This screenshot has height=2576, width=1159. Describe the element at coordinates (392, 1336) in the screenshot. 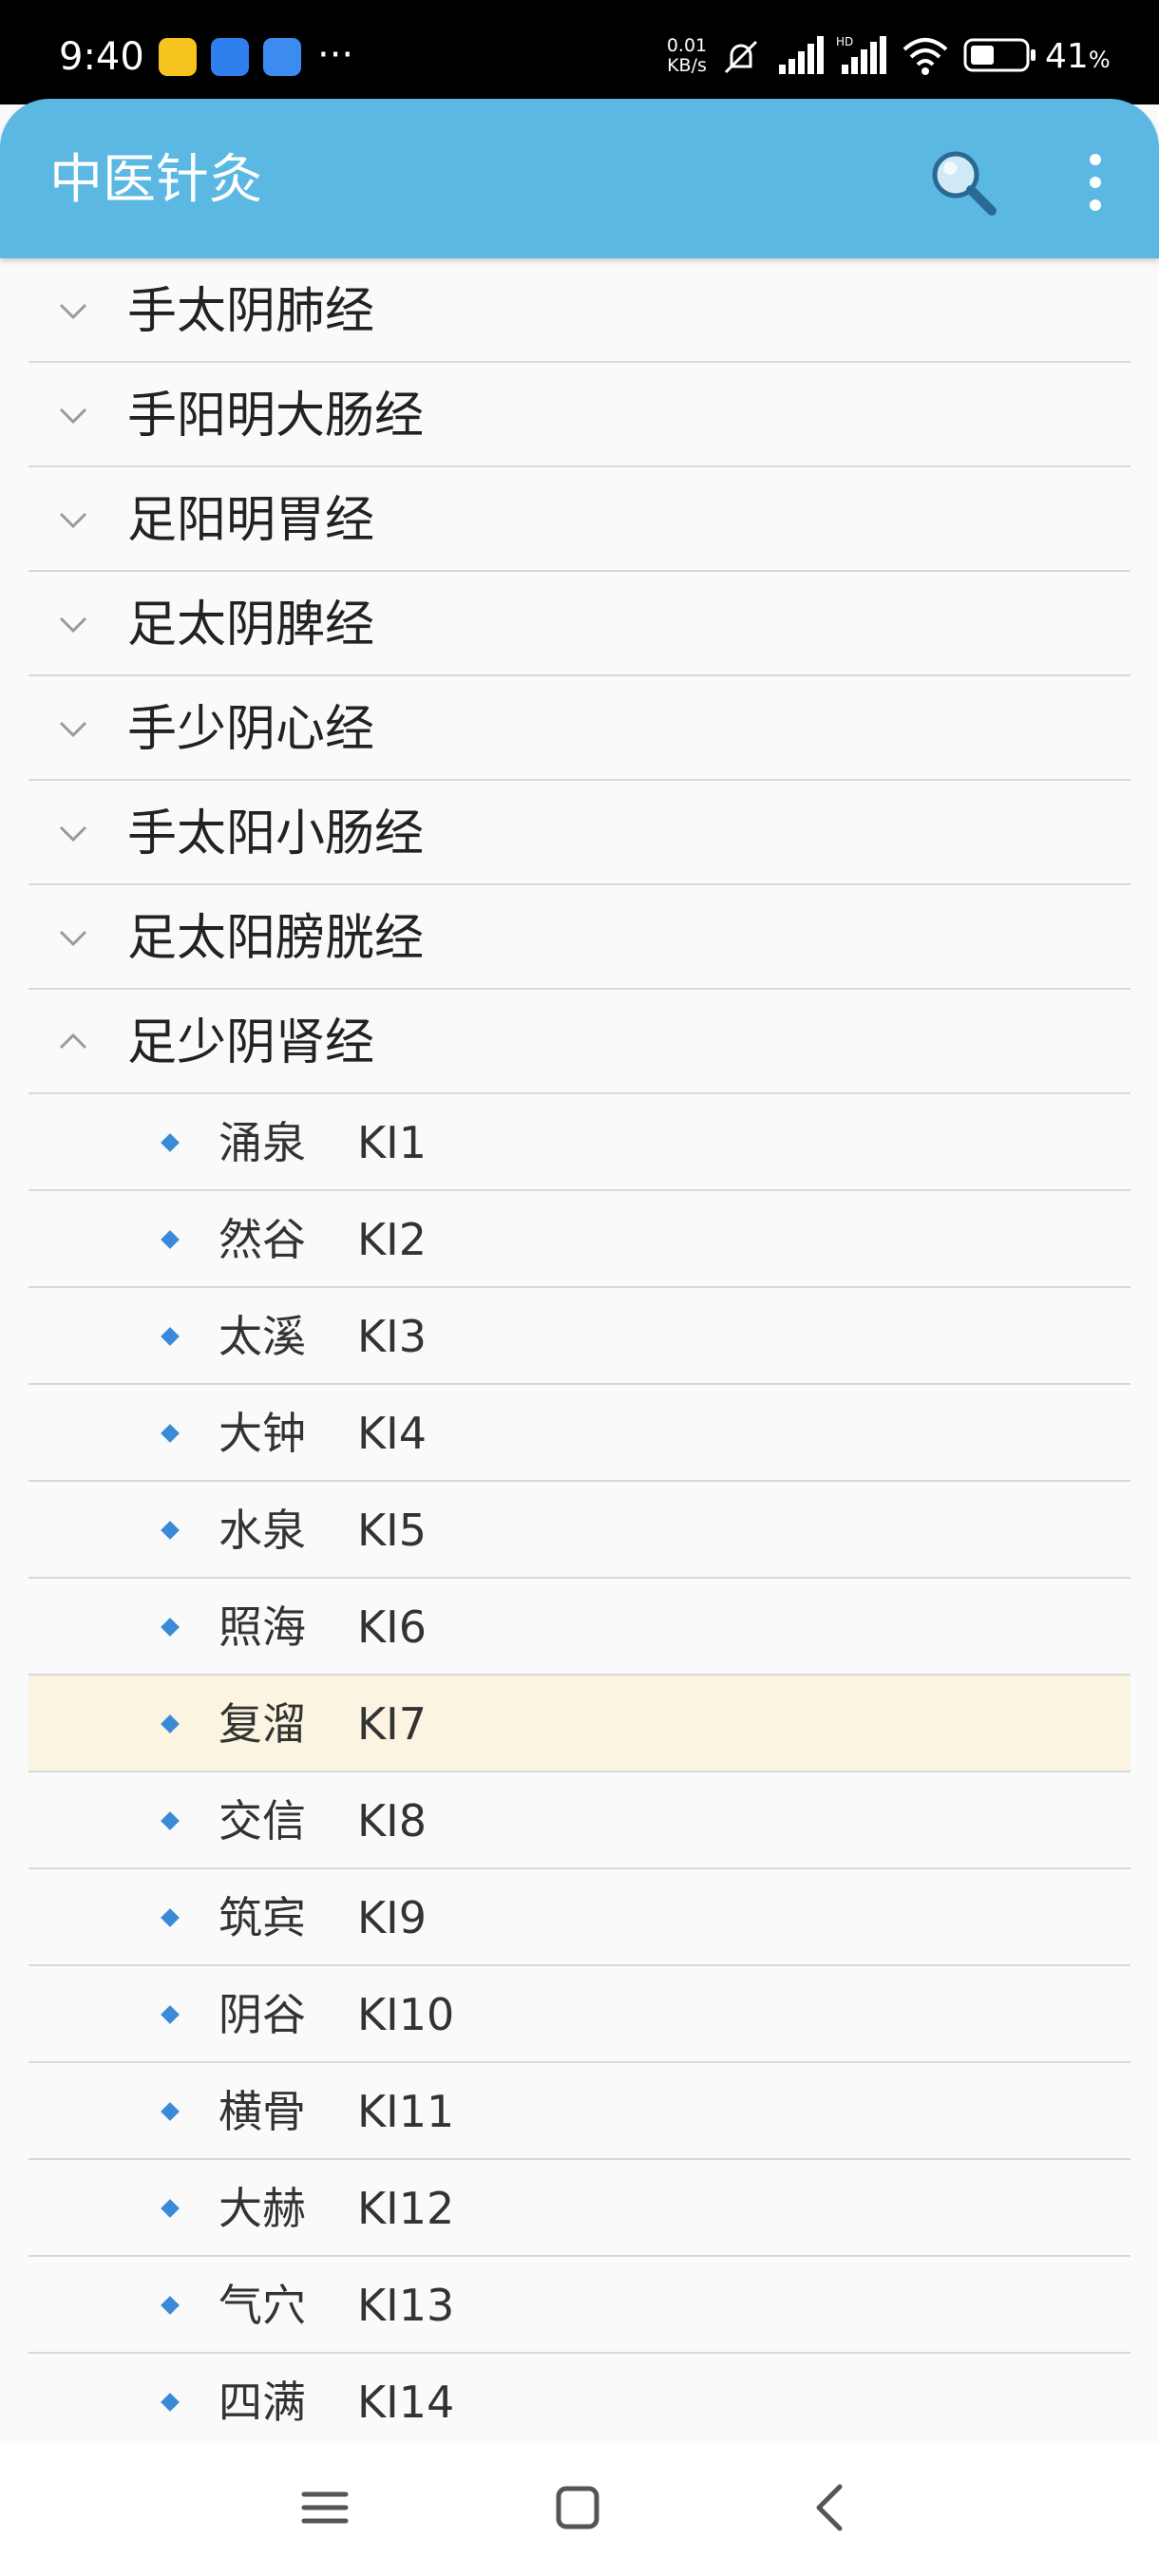

I see `acupoint-code: KI3` at that location.